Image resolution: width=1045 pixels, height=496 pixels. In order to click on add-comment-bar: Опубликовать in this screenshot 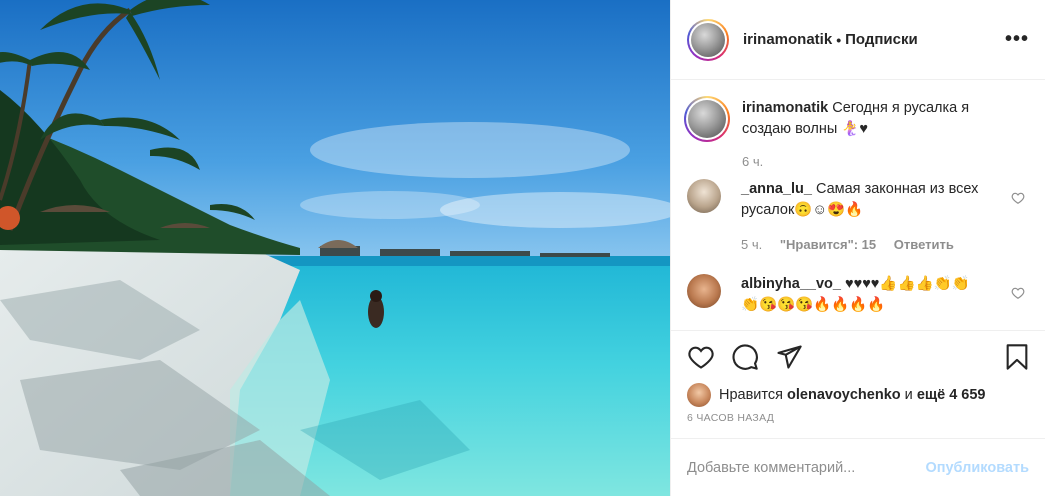, I will do `click(858, 467)`.